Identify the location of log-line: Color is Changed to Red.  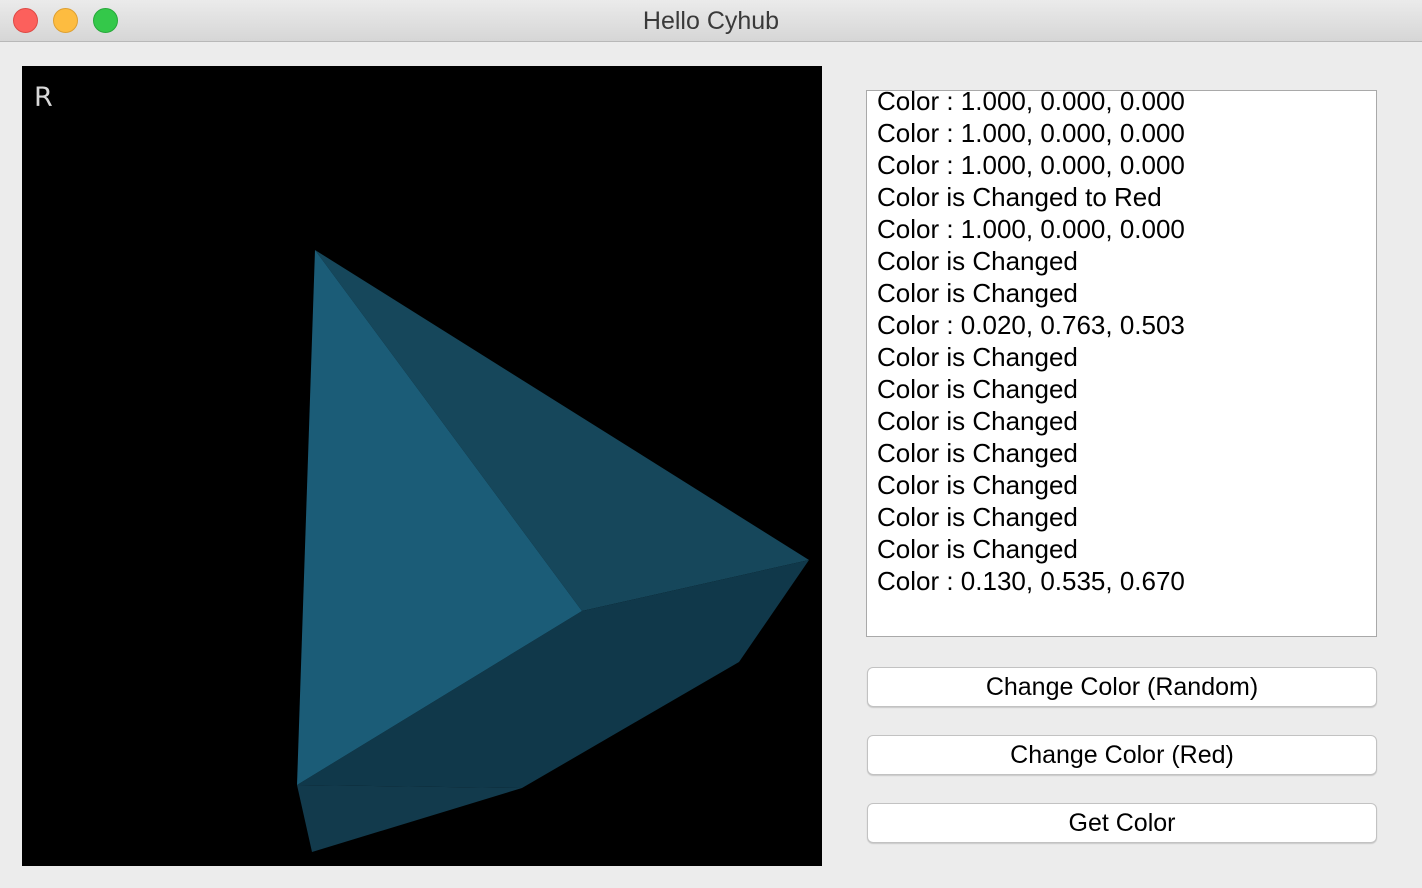
(1019, 197).